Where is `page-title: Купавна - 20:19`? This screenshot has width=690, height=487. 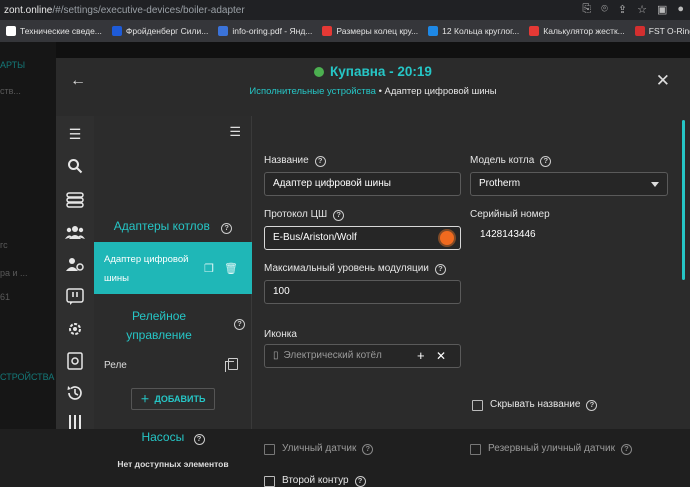 page-title: Купавна - 20:19 is located at coordinates (373, 71).